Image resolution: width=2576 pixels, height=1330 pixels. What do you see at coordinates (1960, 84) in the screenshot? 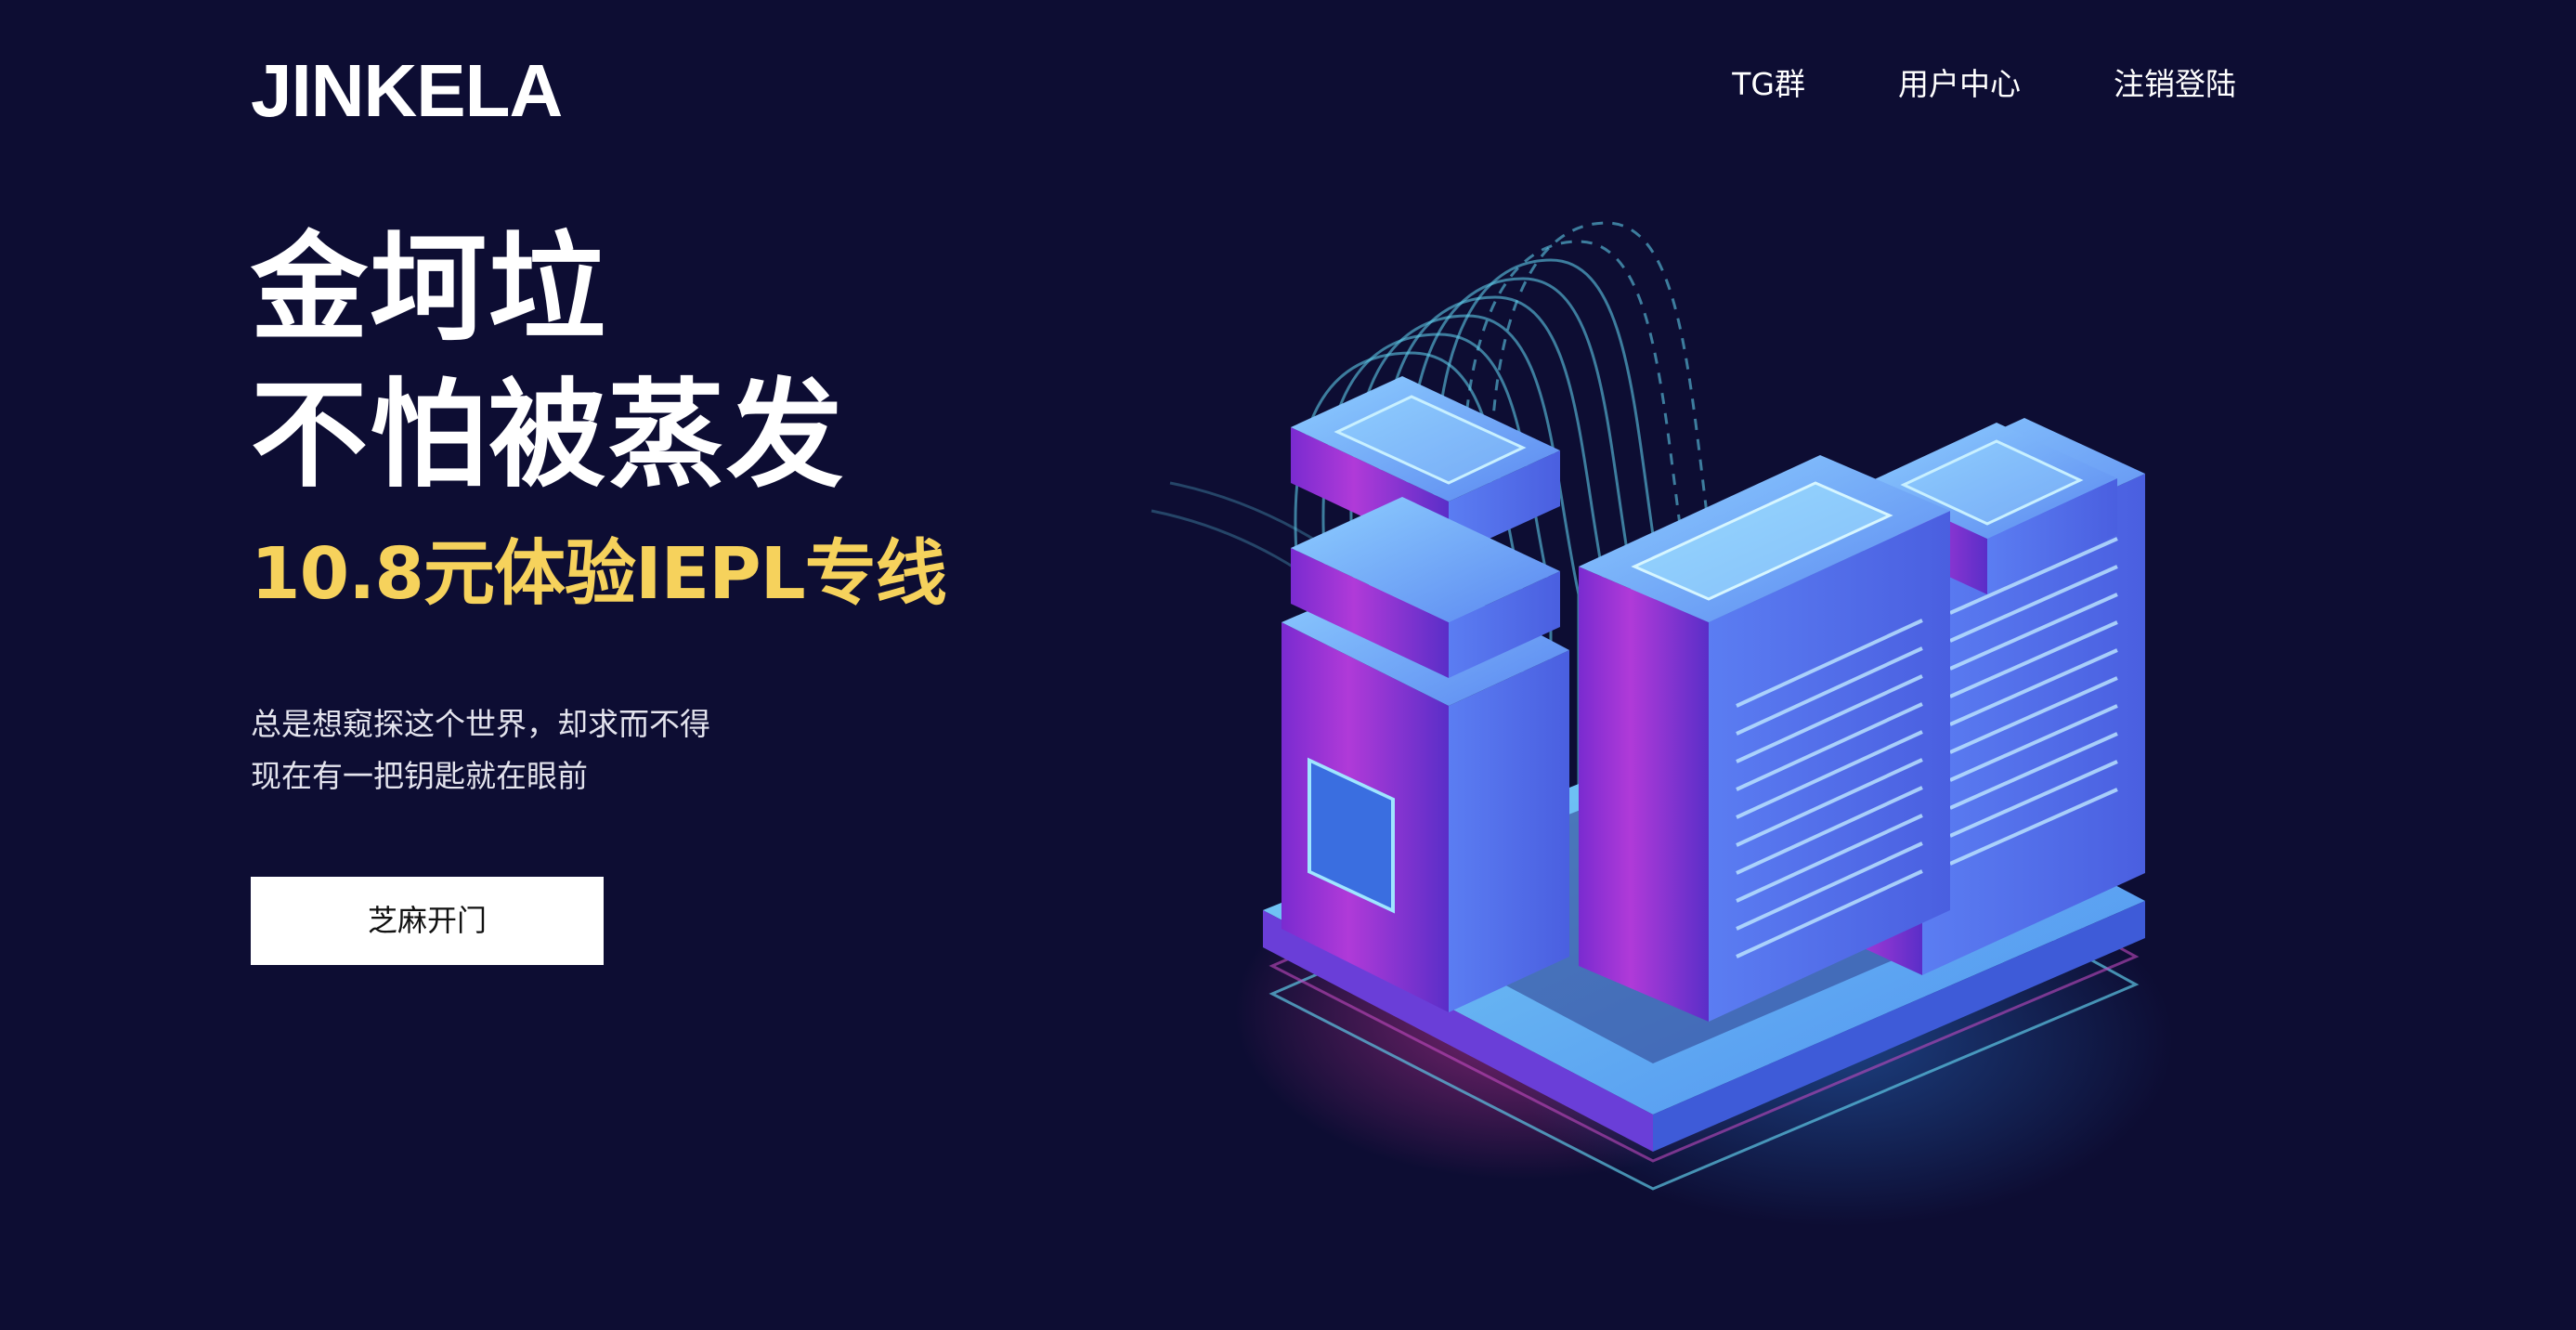
I see `nav-item-user-center: 用户中心` at bounding box center [1960, 84].